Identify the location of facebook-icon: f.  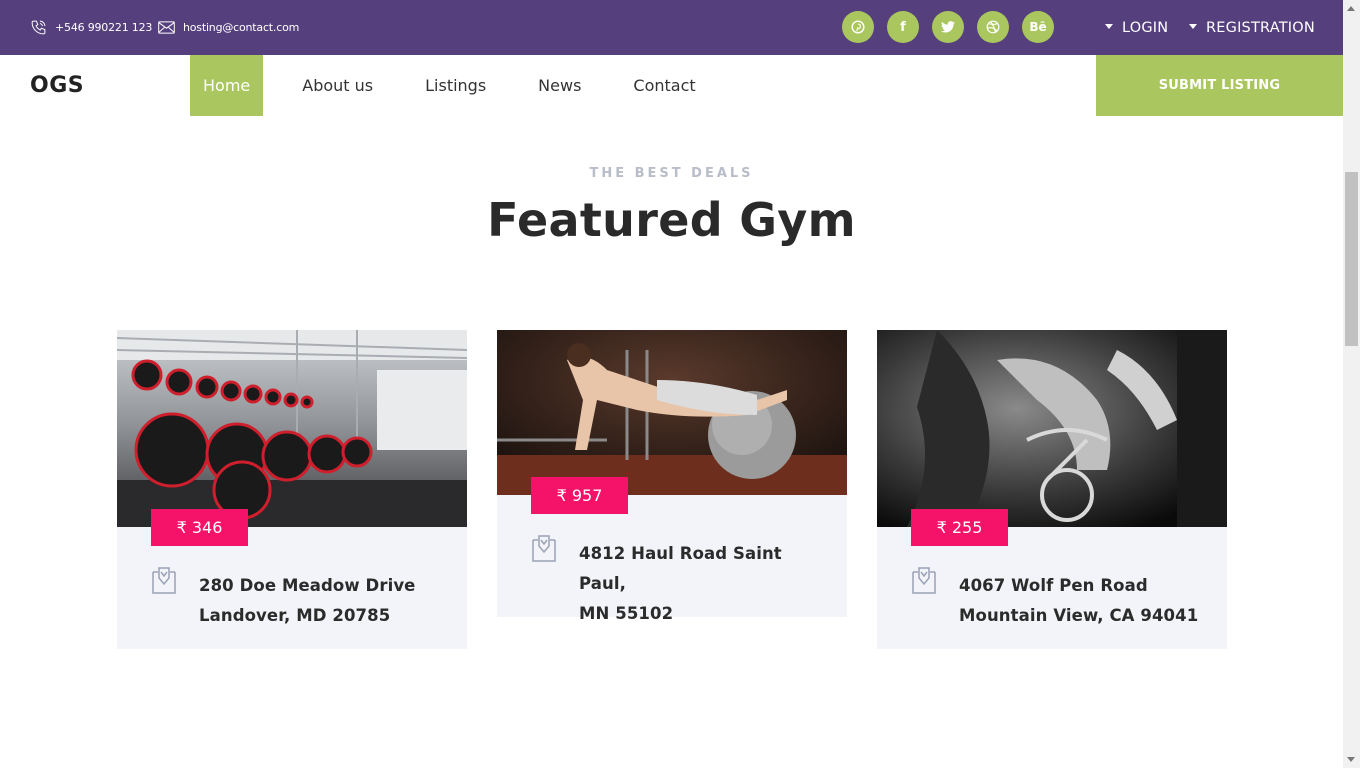
(903, 27).